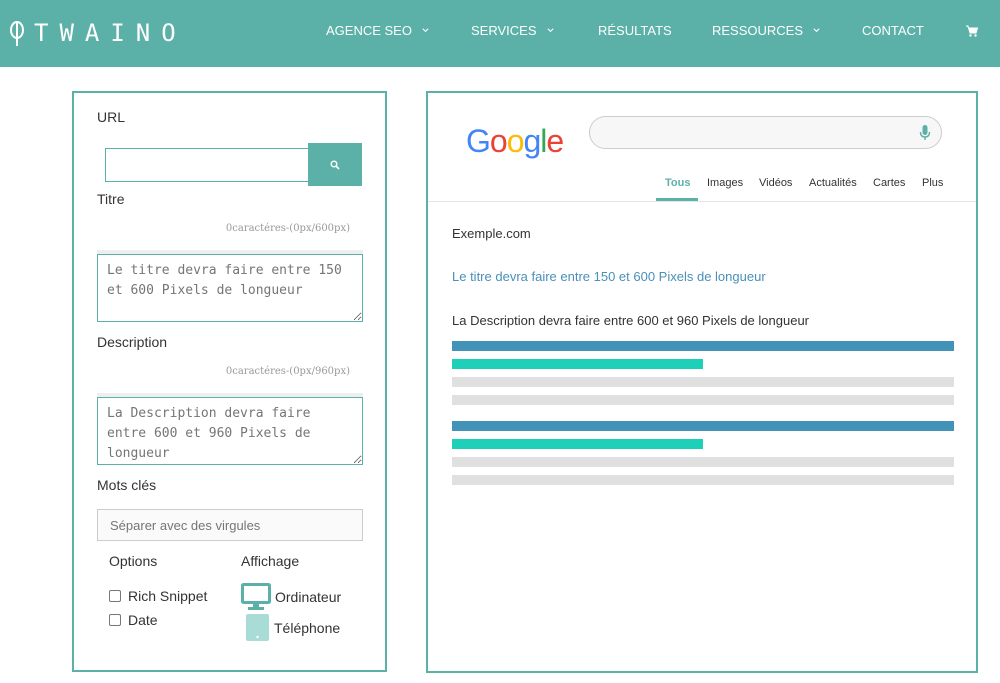 Image resolution: width=1000 pixels, height=683 pixels. What do you see at coordinates (143, 620) in the screenshot?
I see `date-label: Date` at bounding box center [143, 620].